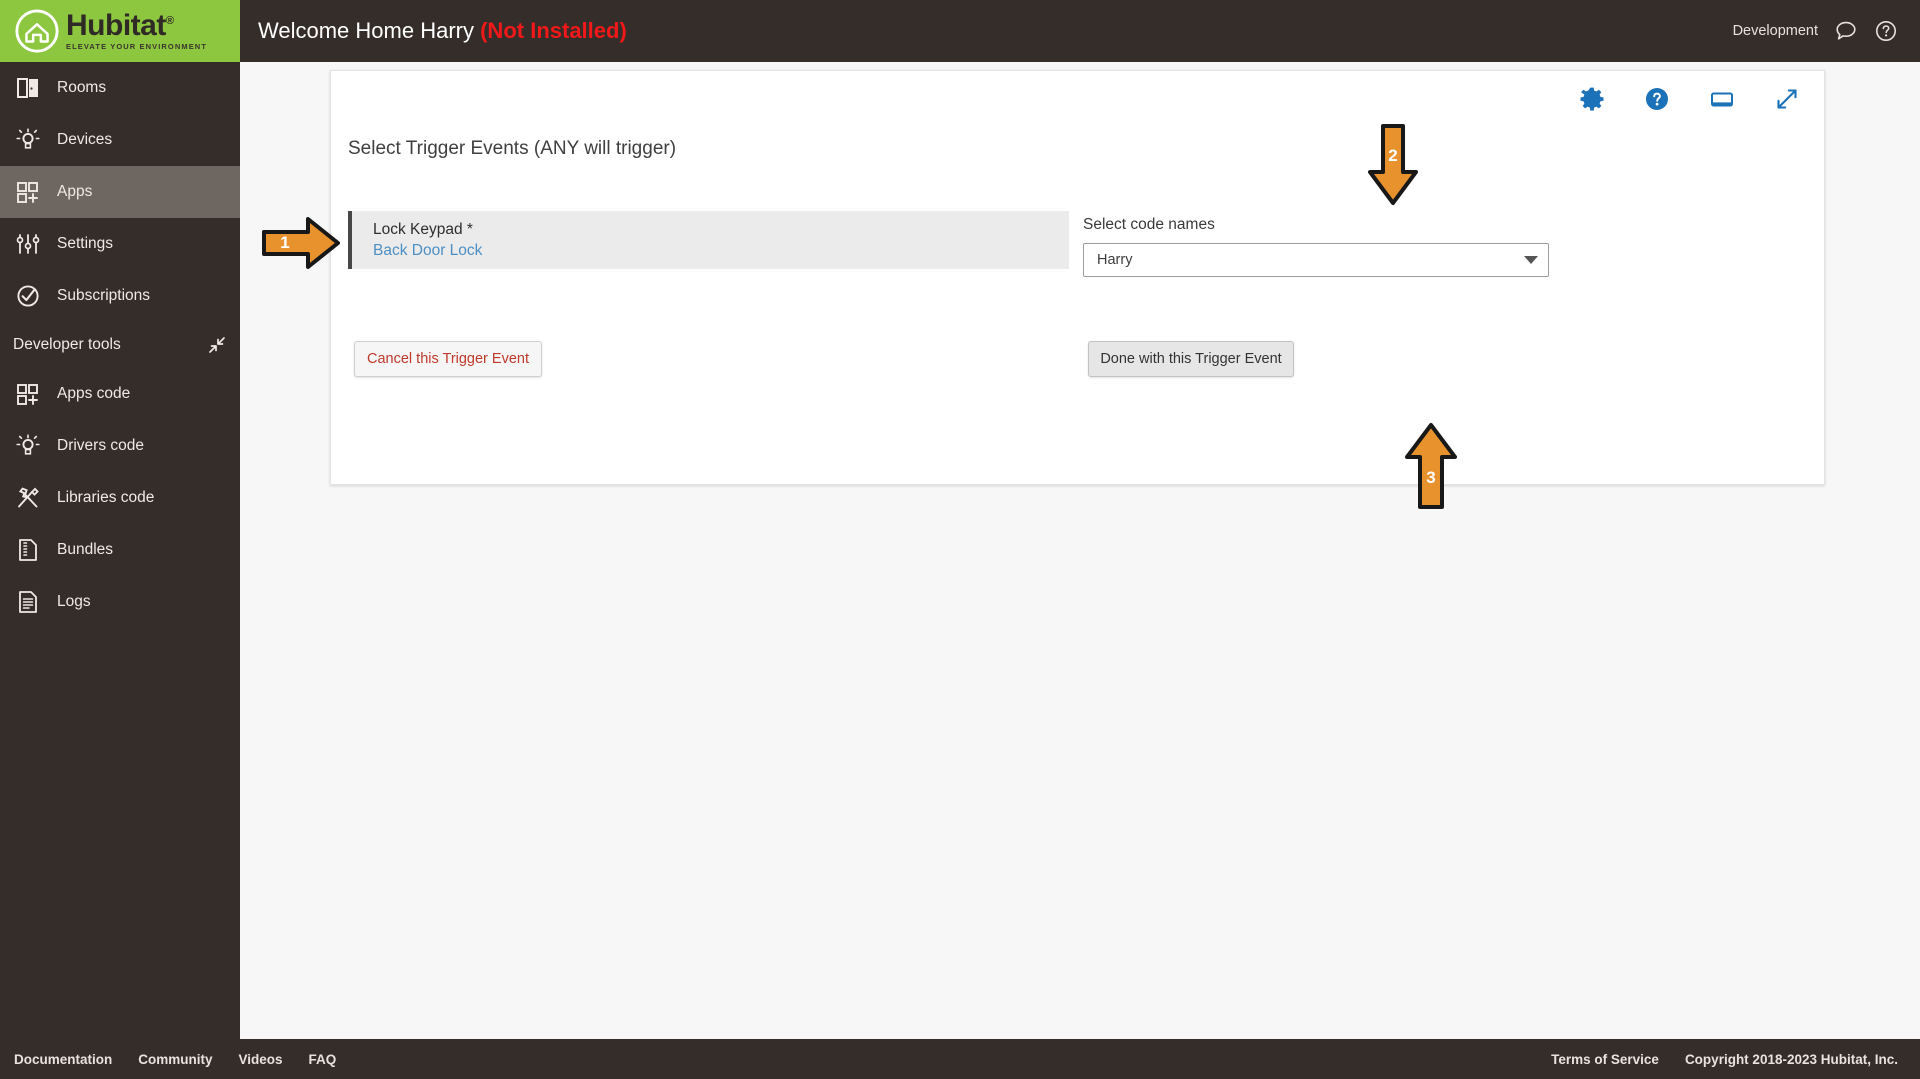 The image size is (1920, 1079). Describe the element at coordinates (120, 550) in the screenshot. I see `sidebar-item-bundles: Bundles` at that location.